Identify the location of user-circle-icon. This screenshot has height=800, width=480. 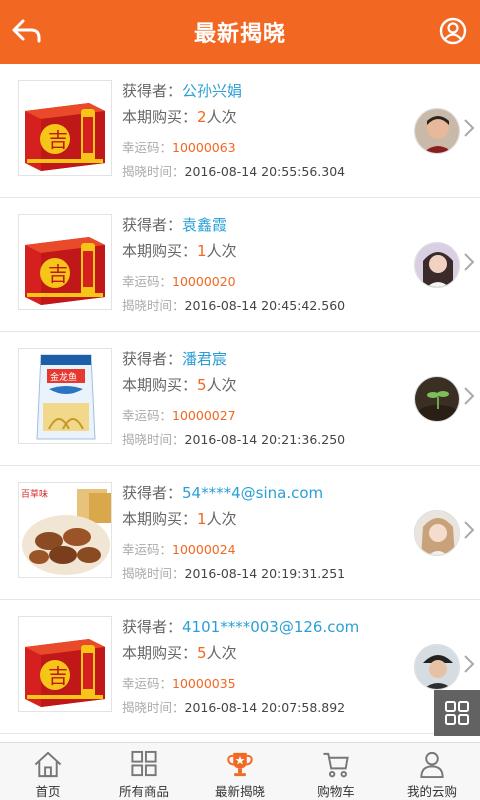
(453, 31).